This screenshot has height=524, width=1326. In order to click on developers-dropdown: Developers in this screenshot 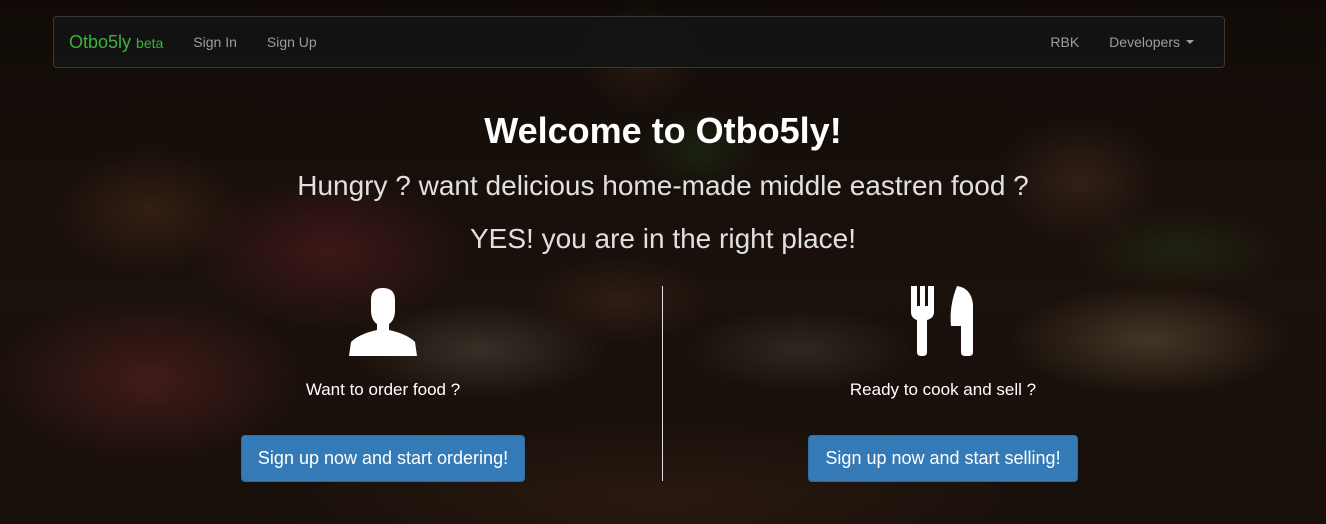, I will do `click(1151, 42)`.